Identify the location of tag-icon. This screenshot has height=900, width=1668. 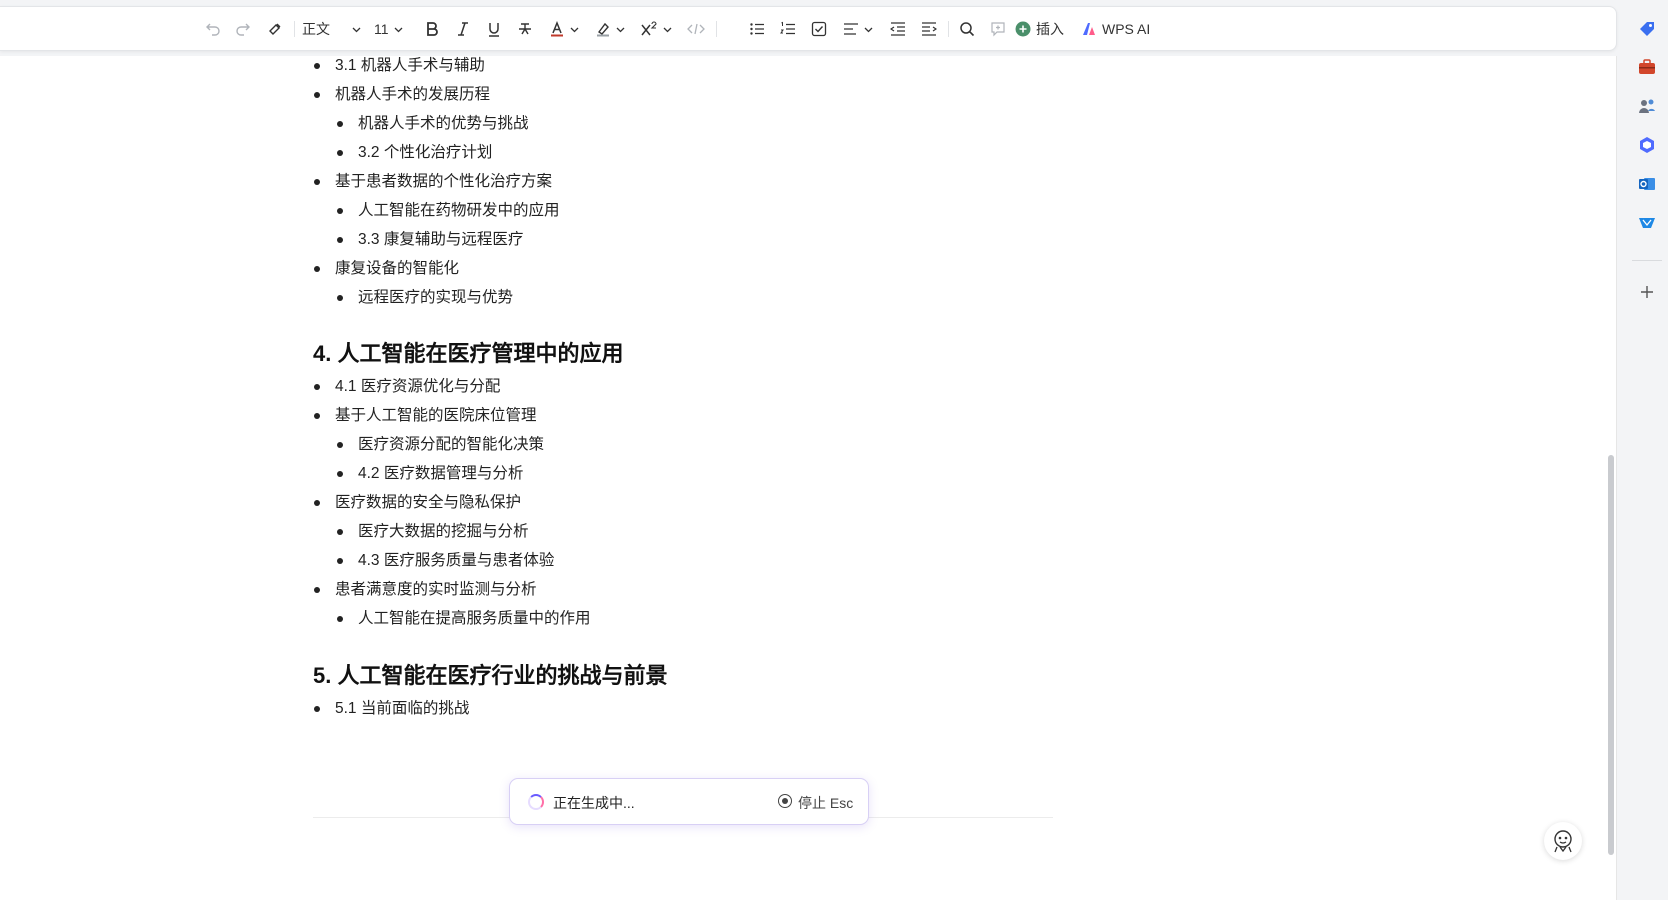
(1647, 29).